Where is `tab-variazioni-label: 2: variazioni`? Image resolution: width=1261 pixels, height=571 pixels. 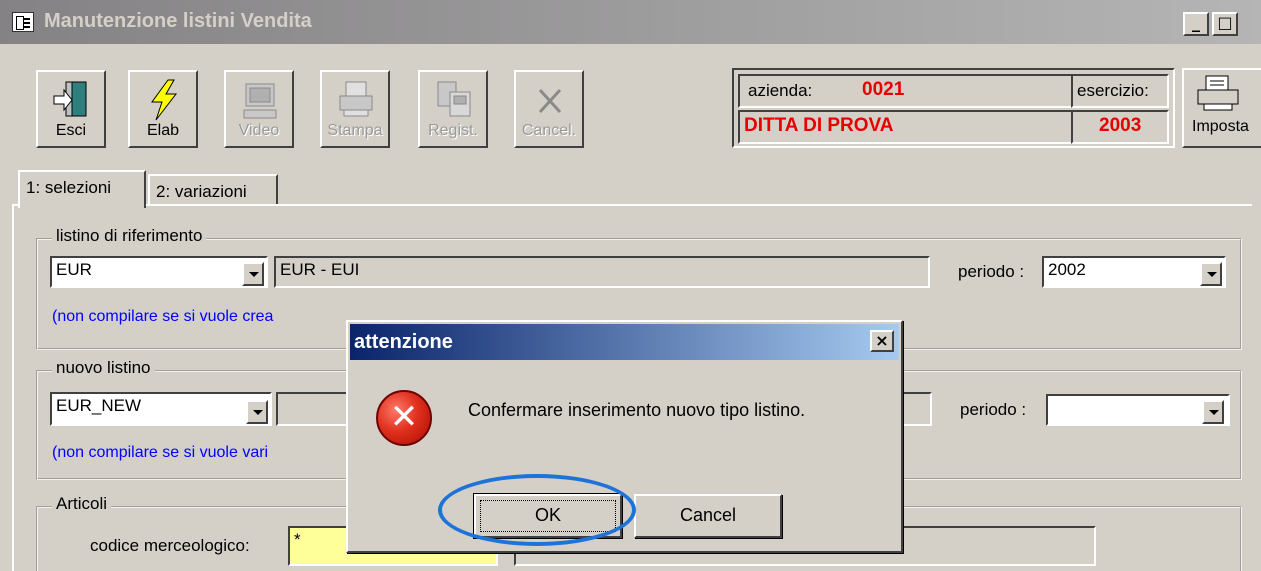
tab-variazioni-label: 2: variazioni is located at coordinates (201, 191).